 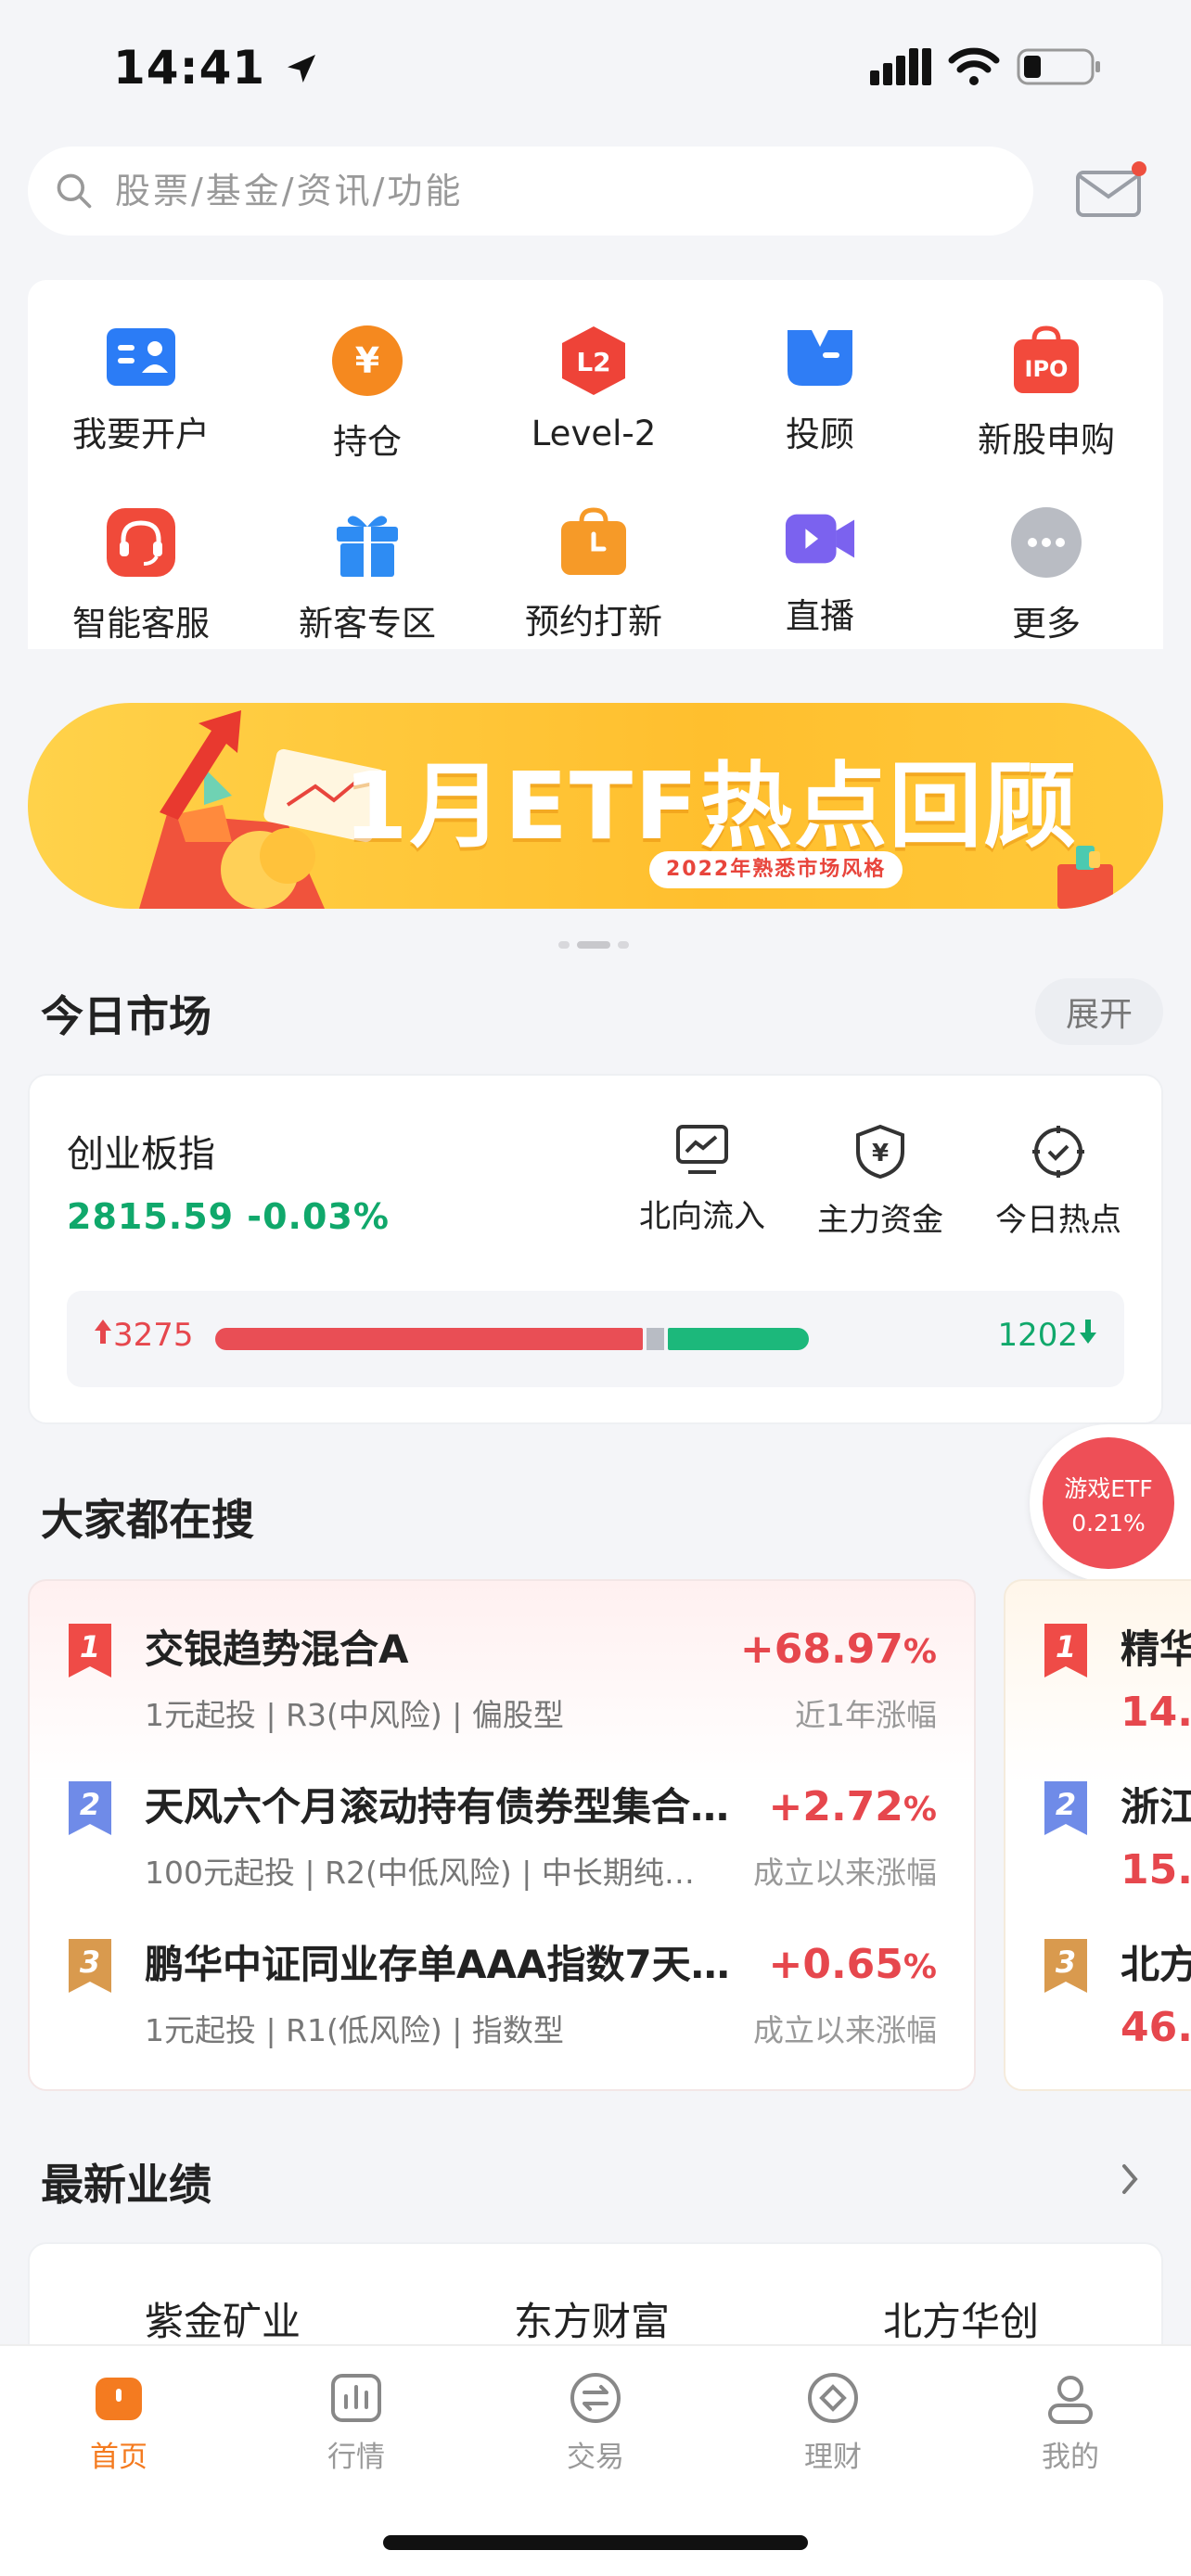 I want to click on fund-return-note: 成立以来涨幅, so click(x=845, y=2030).